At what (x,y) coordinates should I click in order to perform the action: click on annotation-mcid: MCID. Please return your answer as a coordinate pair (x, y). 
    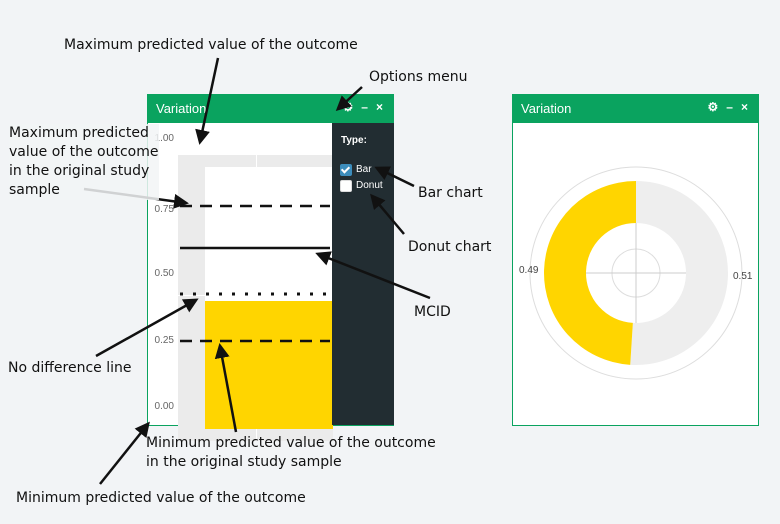
    Looking at the image, I should click on (432, 312).